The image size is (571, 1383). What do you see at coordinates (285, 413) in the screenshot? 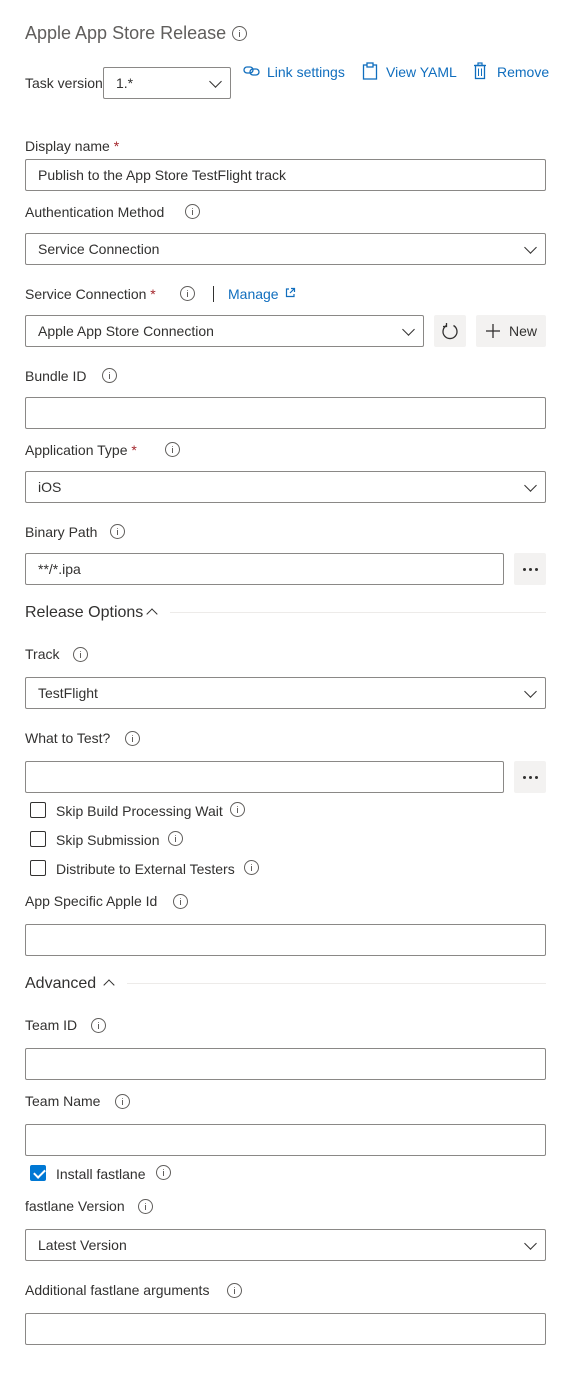
I see `bundle-id-input` at bounding box center [285, 413].